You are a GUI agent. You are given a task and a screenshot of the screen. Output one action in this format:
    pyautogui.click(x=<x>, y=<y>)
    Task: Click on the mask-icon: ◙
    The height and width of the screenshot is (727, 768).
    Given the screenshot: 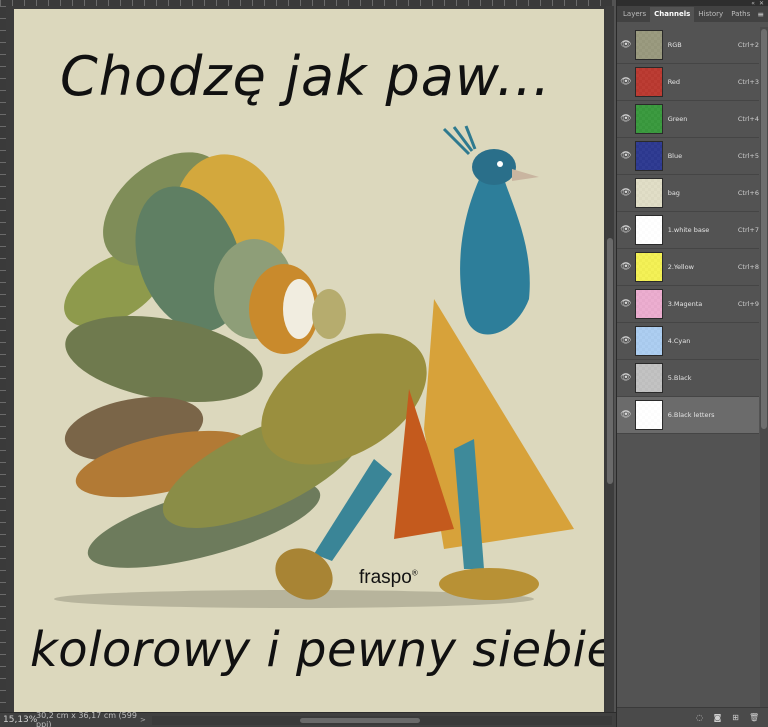 What is the action you would take?
    pyautogui.click(x=717, y=717)
    